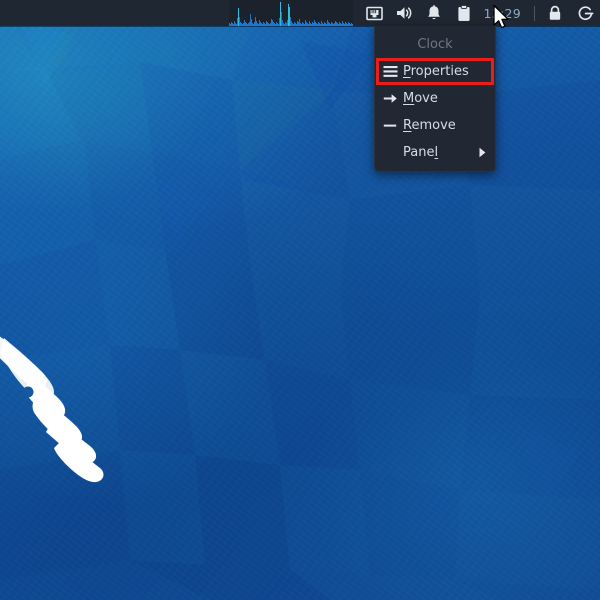 This screenshot has height=600, width=600. I want to click on notification-bell-icon, so click(434, 13).